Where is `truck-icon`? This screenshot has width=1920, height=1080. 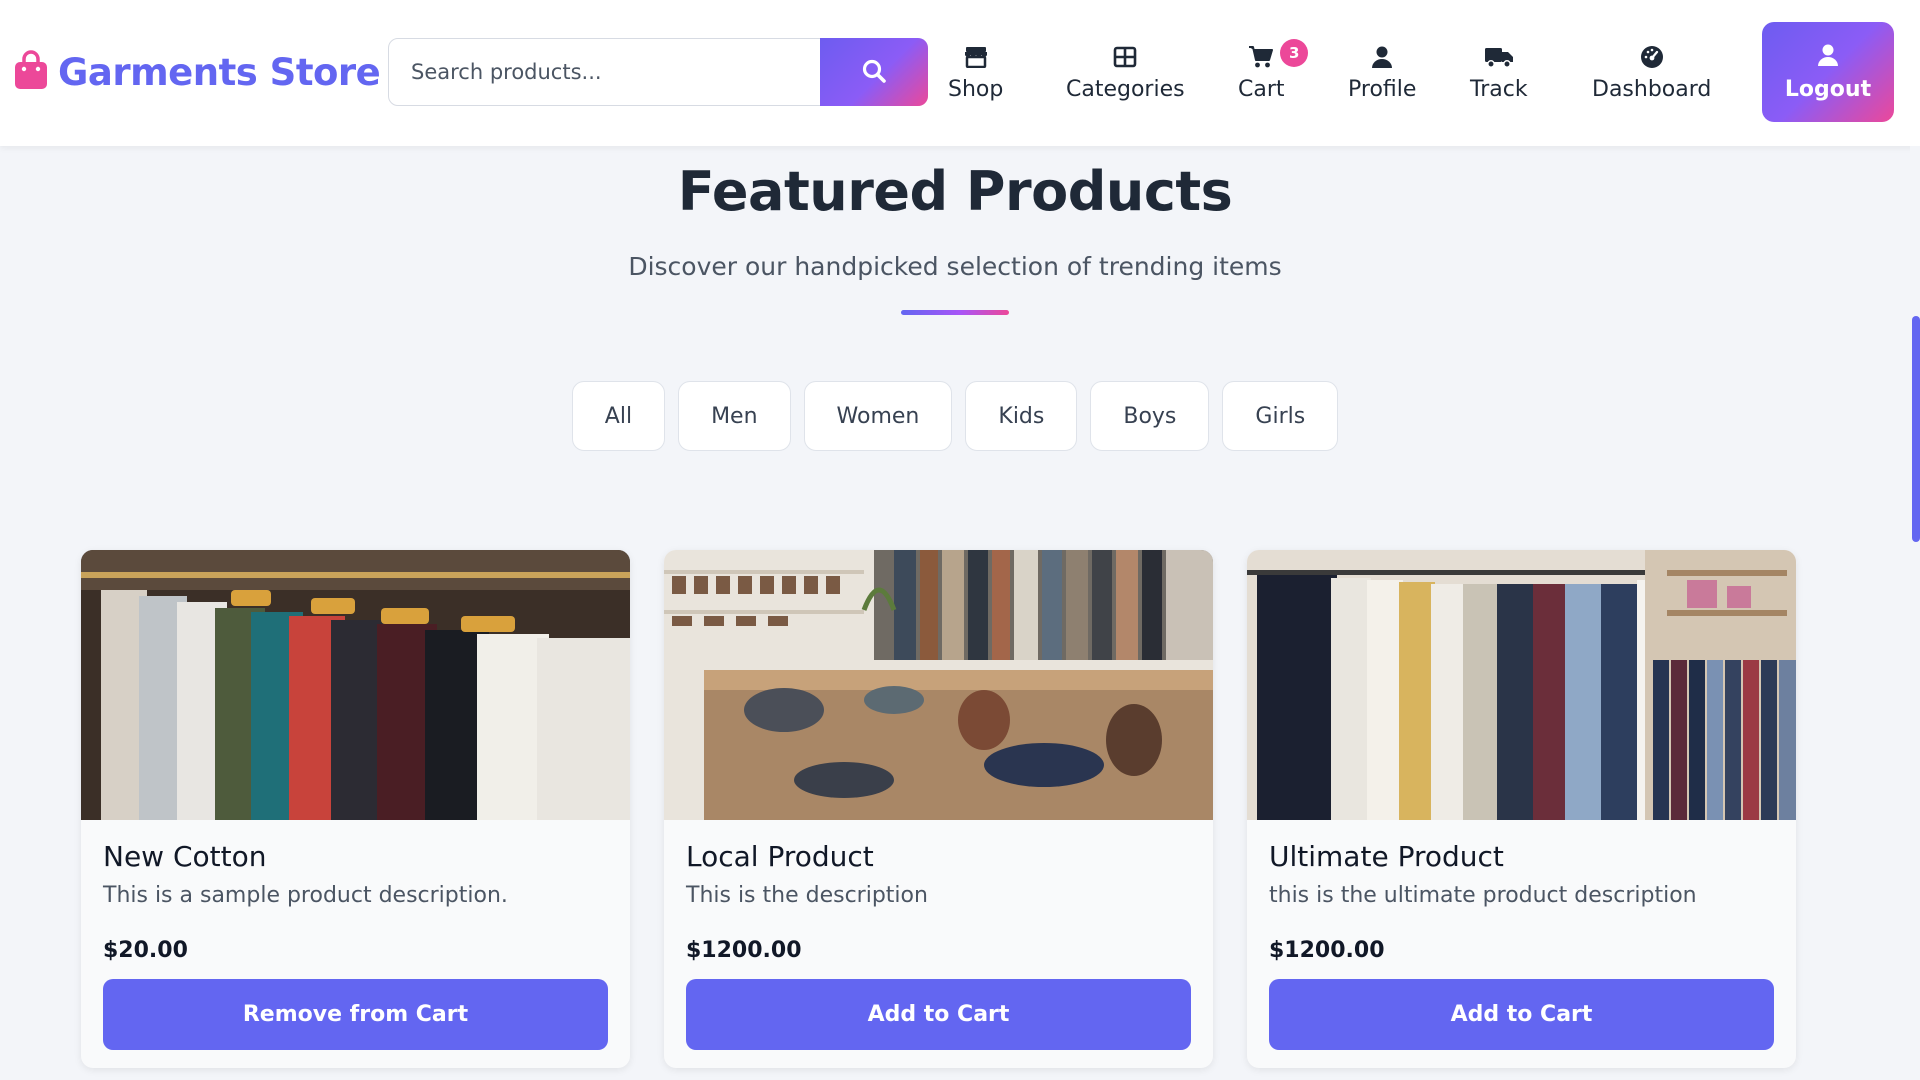 truck-icon is located at coordinates (1499, 57).